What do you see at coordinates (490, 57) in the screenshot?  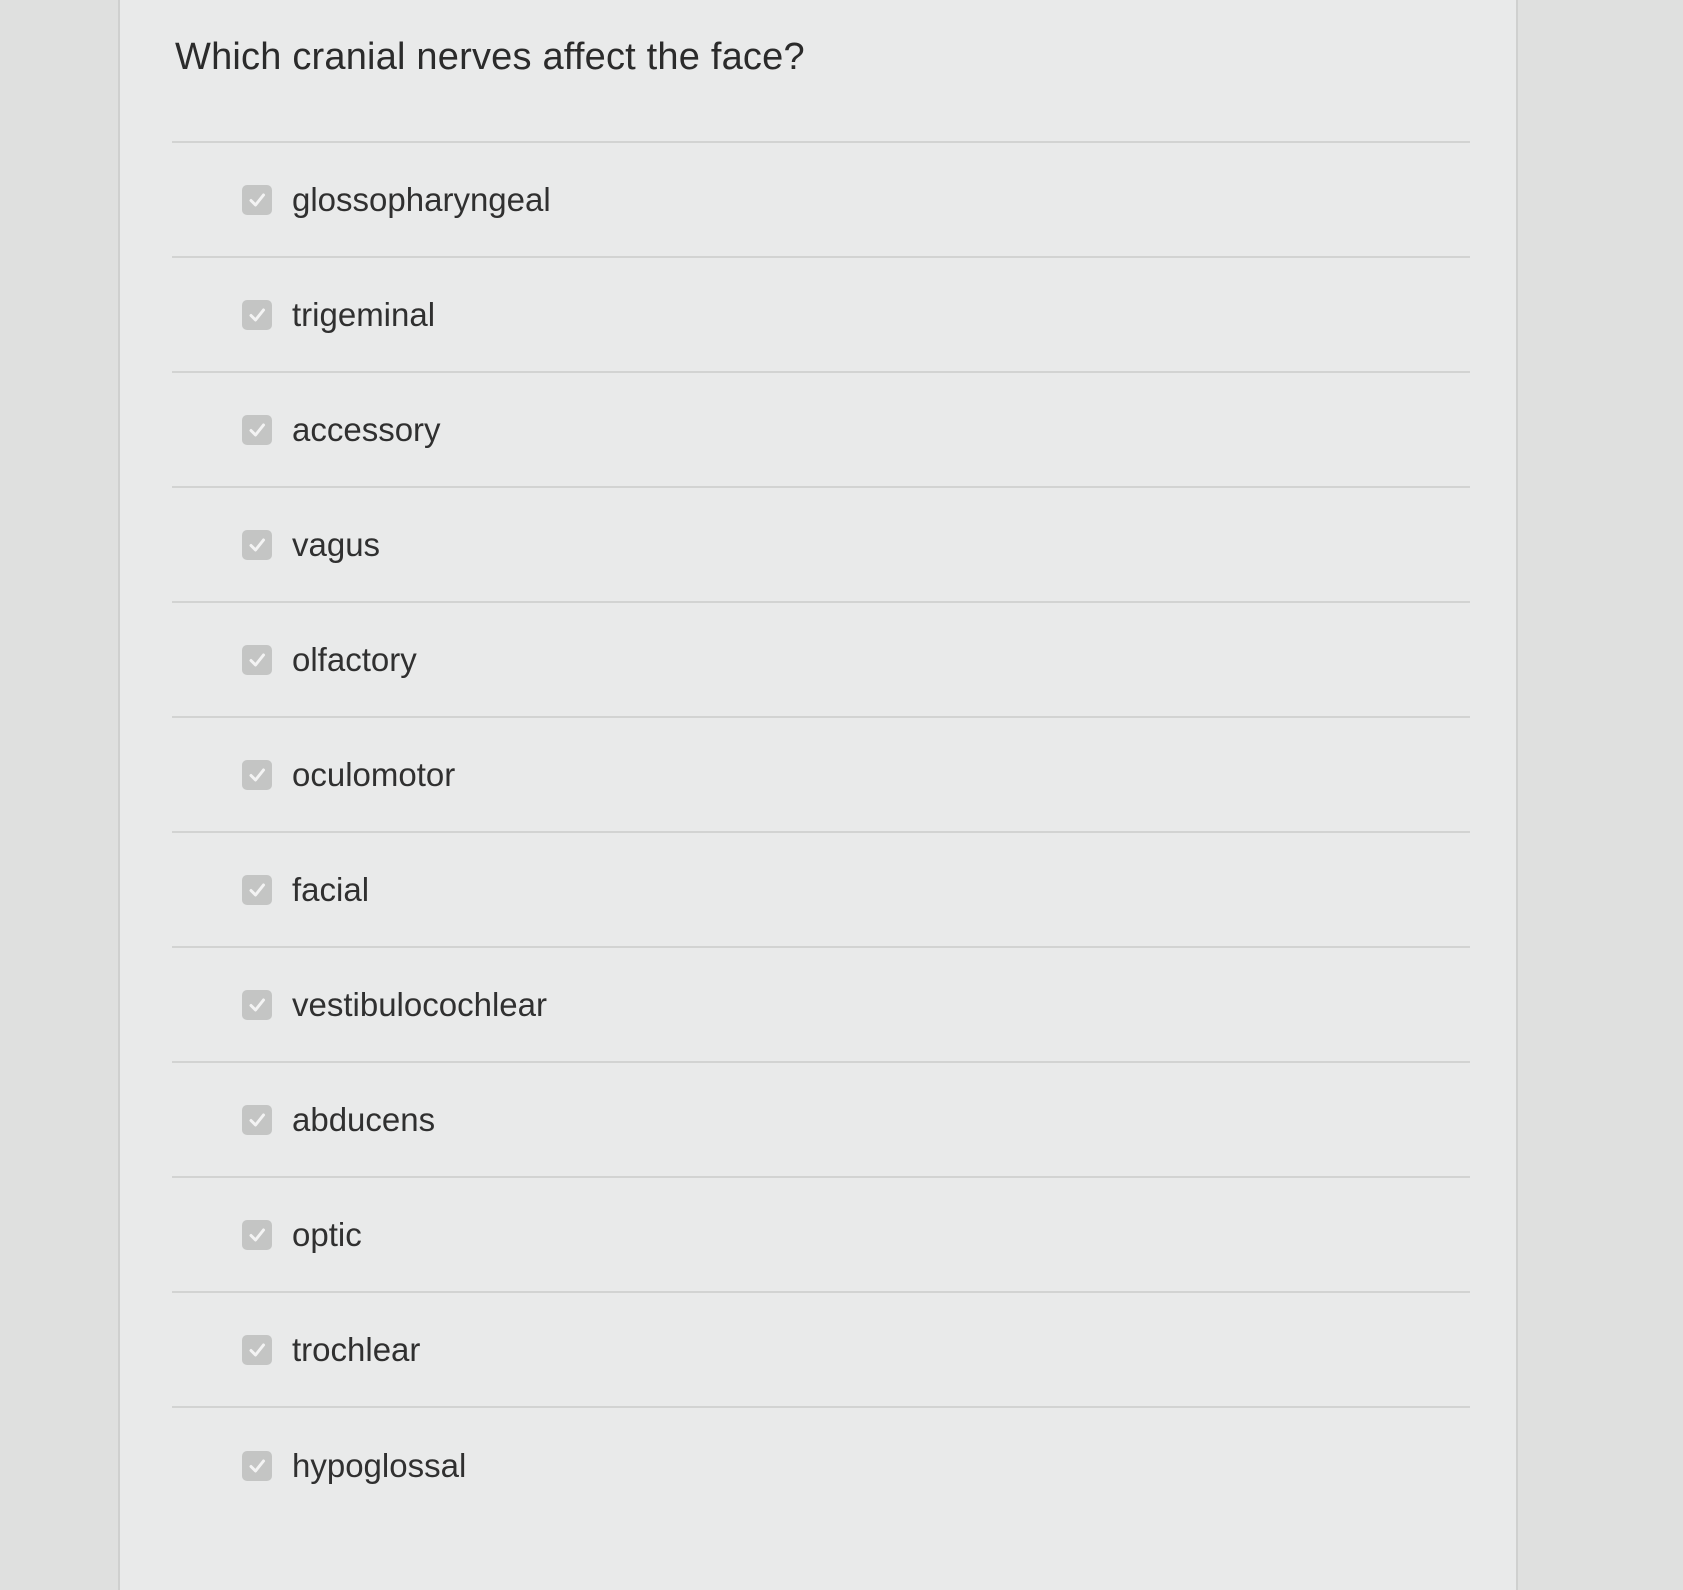 I see `question-text: Which cranial nerves affect the face?` at bounding box center [490, 57].